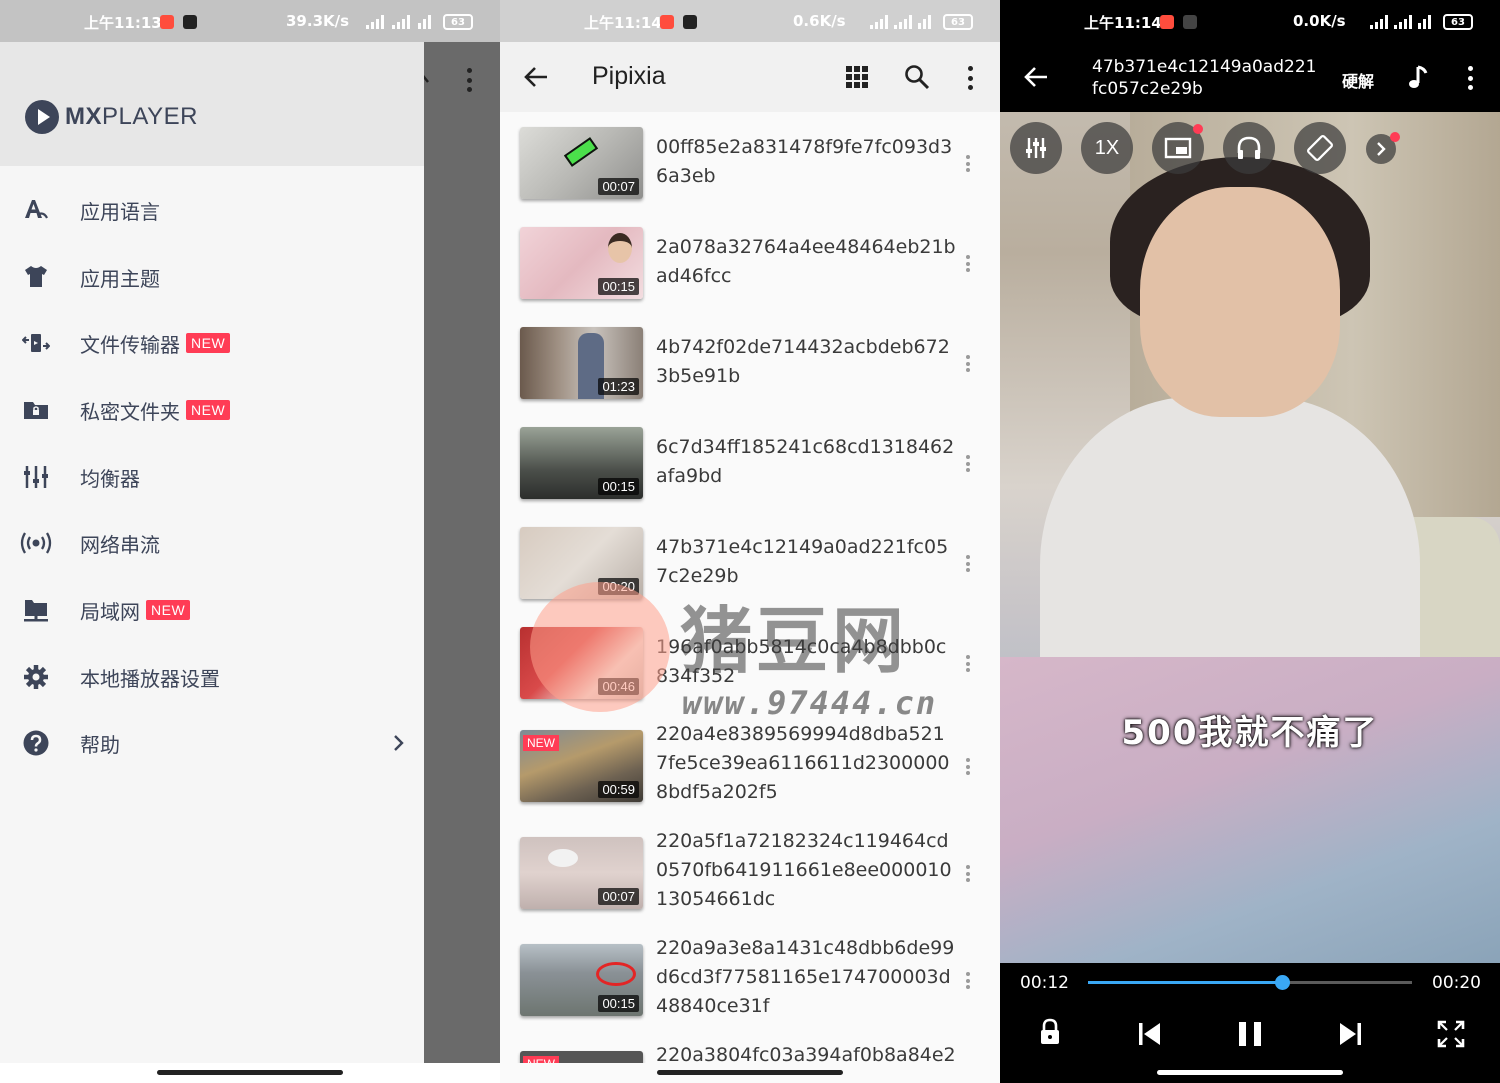 The height and width of the screenshot is (1083, 1500). What do you see at coordinates (212, 277) in the screenshot?
I see `drawer-item-theme: 应用主题` at bounding box center [212, 277].